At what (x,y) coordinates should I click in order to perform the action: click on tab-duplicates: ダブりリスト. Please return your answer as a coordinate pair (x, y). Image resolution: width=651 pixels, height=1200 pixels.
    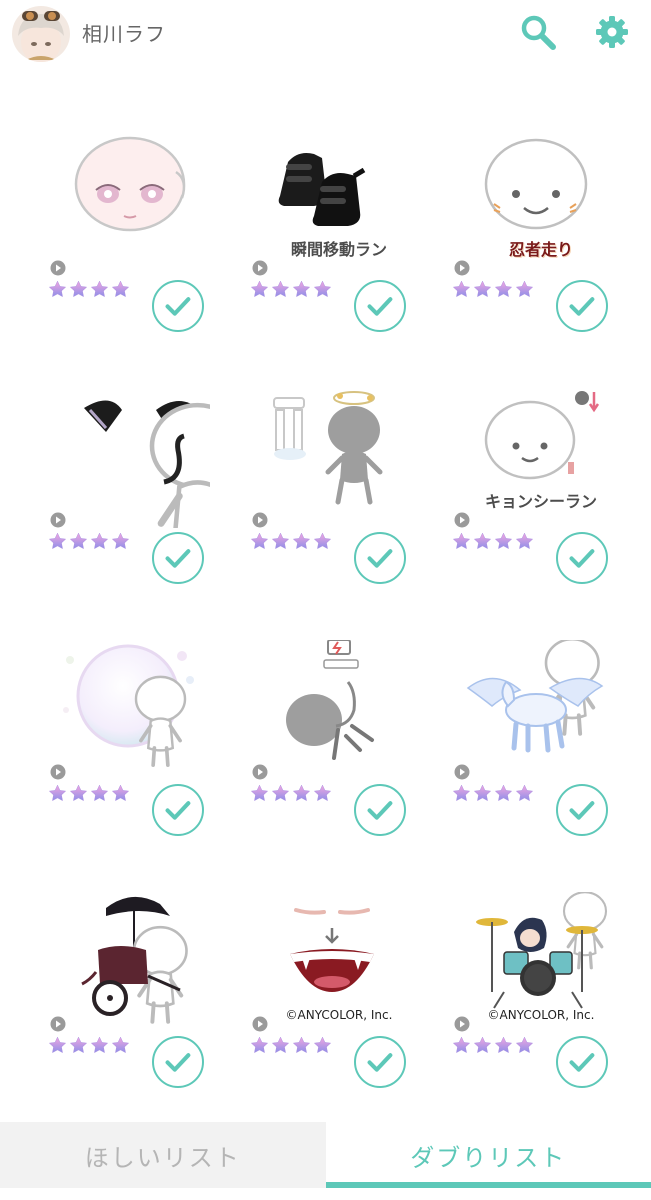
    Looking at the image, I should click on (488, 1155).